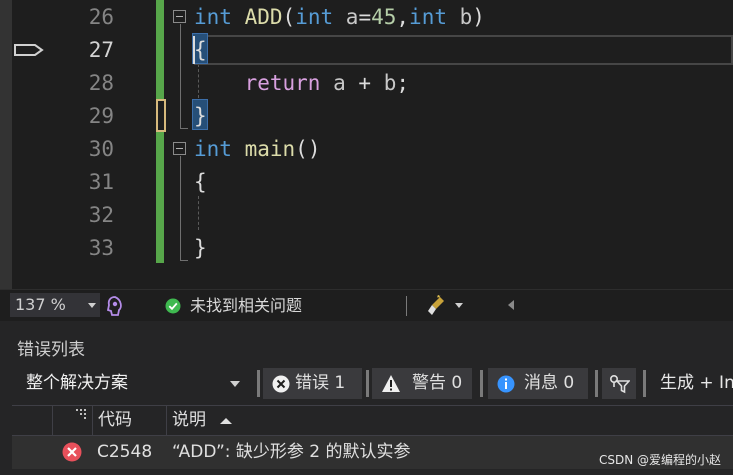  I want to click on scope-value: 整个解决方案, so click(77, 383).